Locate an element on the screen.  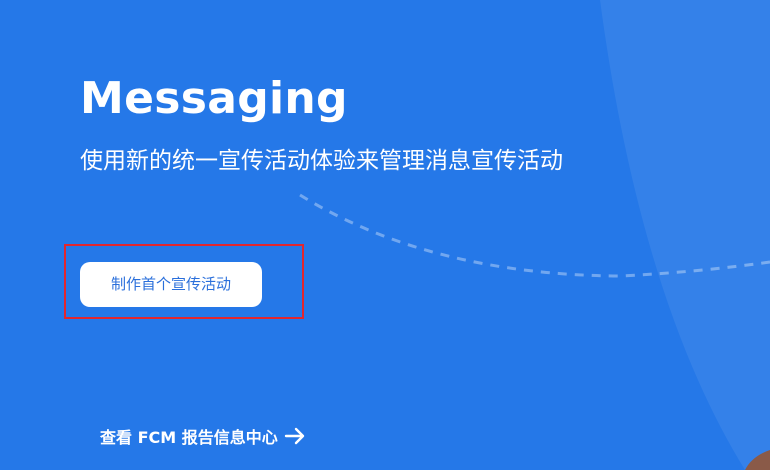
page-title: Messaging is located at coordinates (214, 98).